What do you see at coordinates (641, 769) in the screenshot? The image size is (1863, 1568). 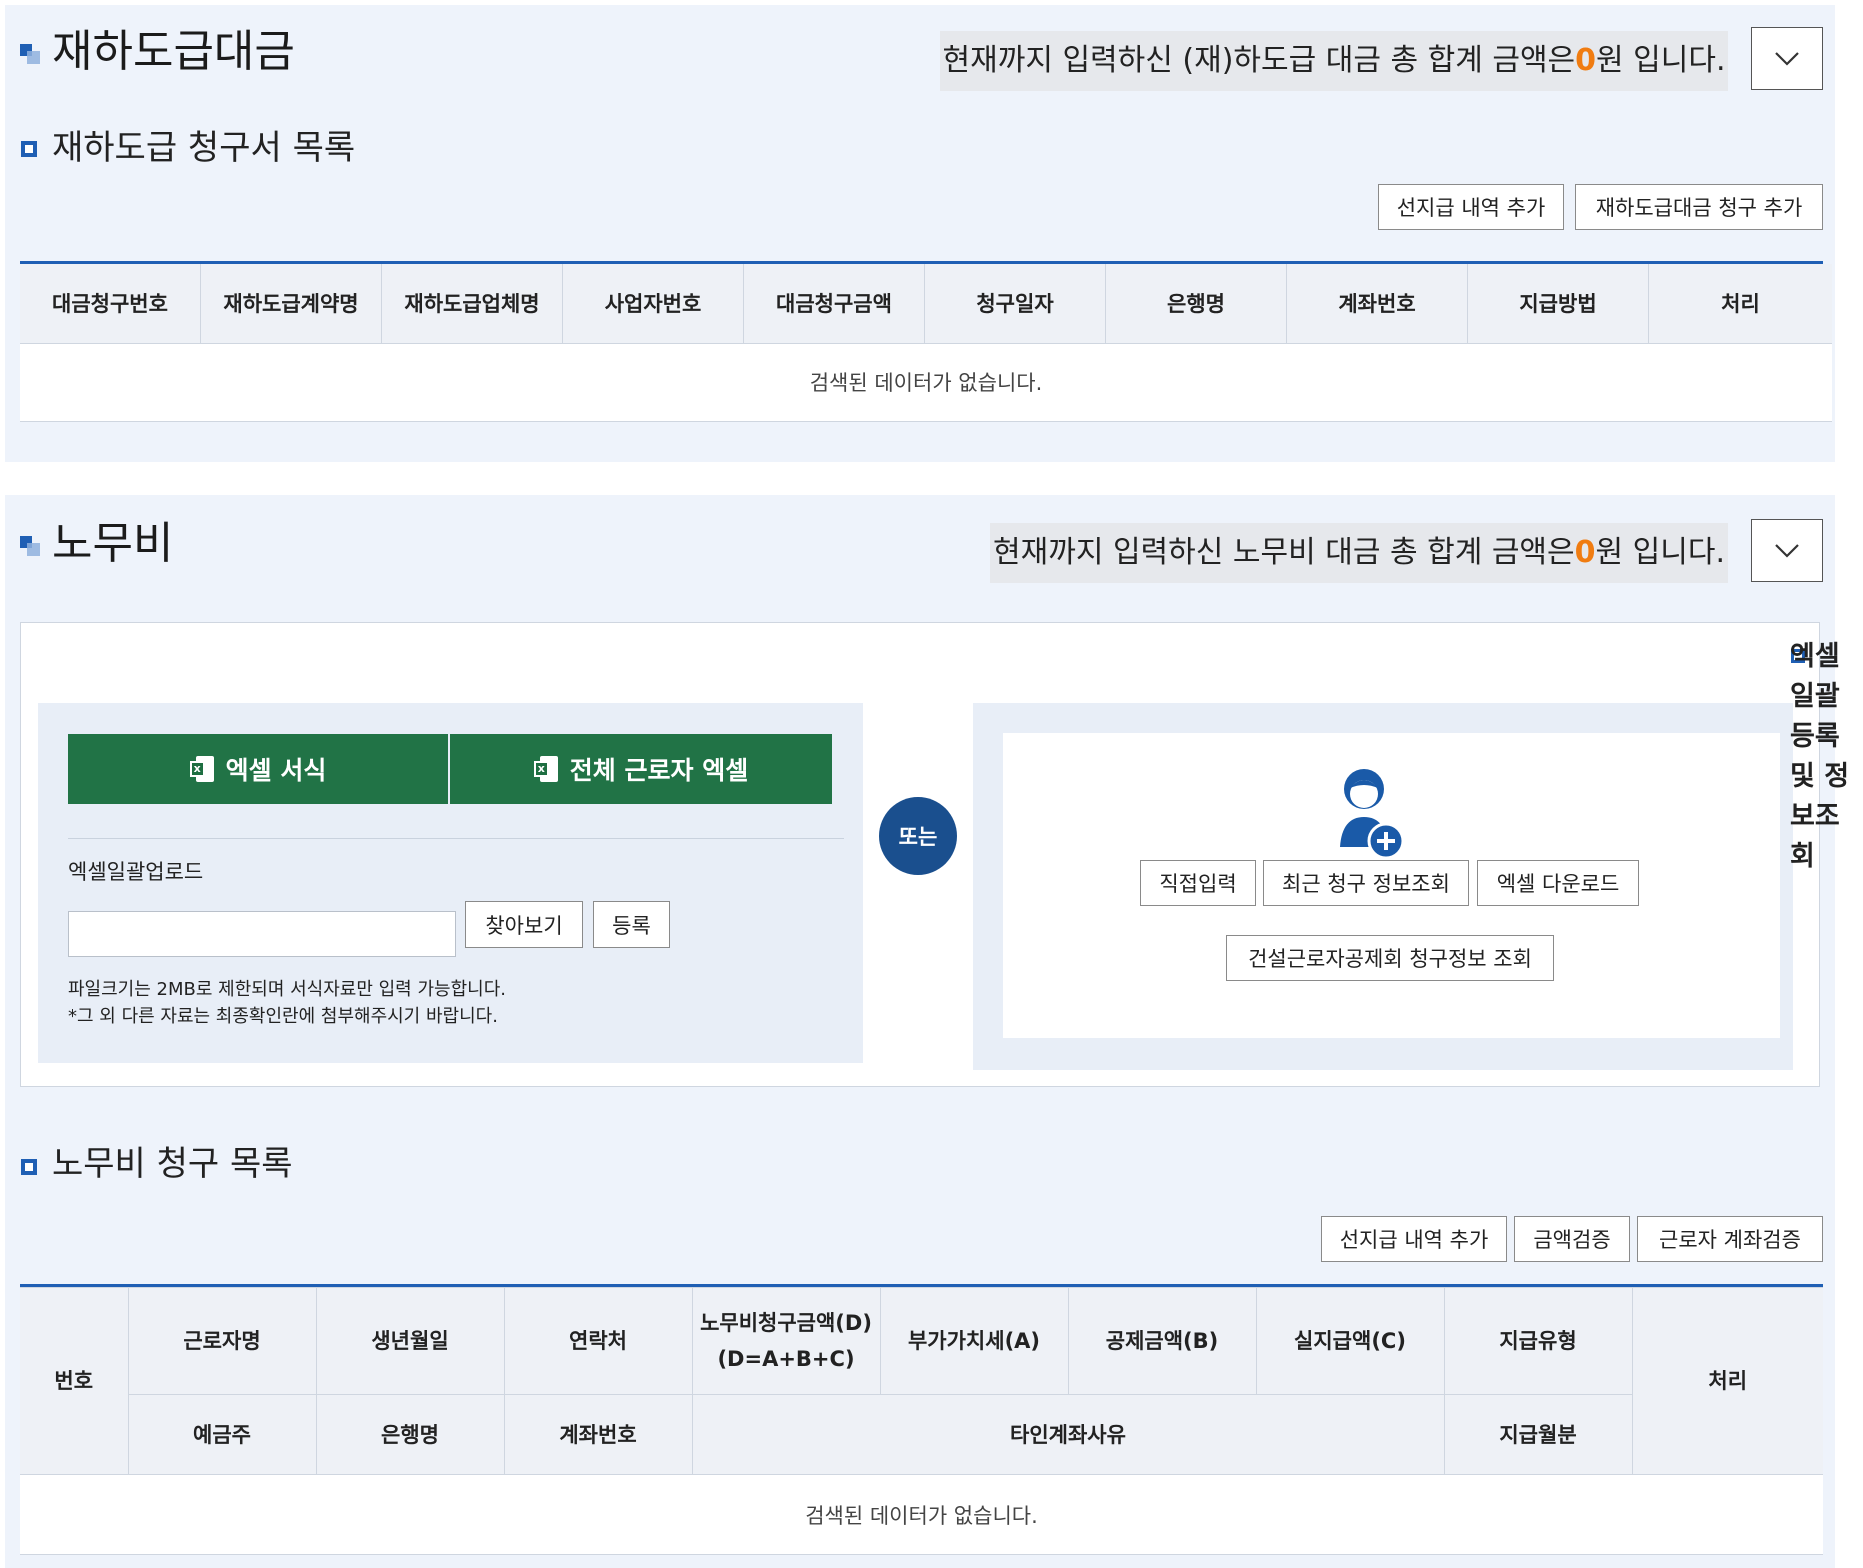 I see `all-workers-excel-button: x 전체 근로자 엑셀` at bounding box center [641, 769].